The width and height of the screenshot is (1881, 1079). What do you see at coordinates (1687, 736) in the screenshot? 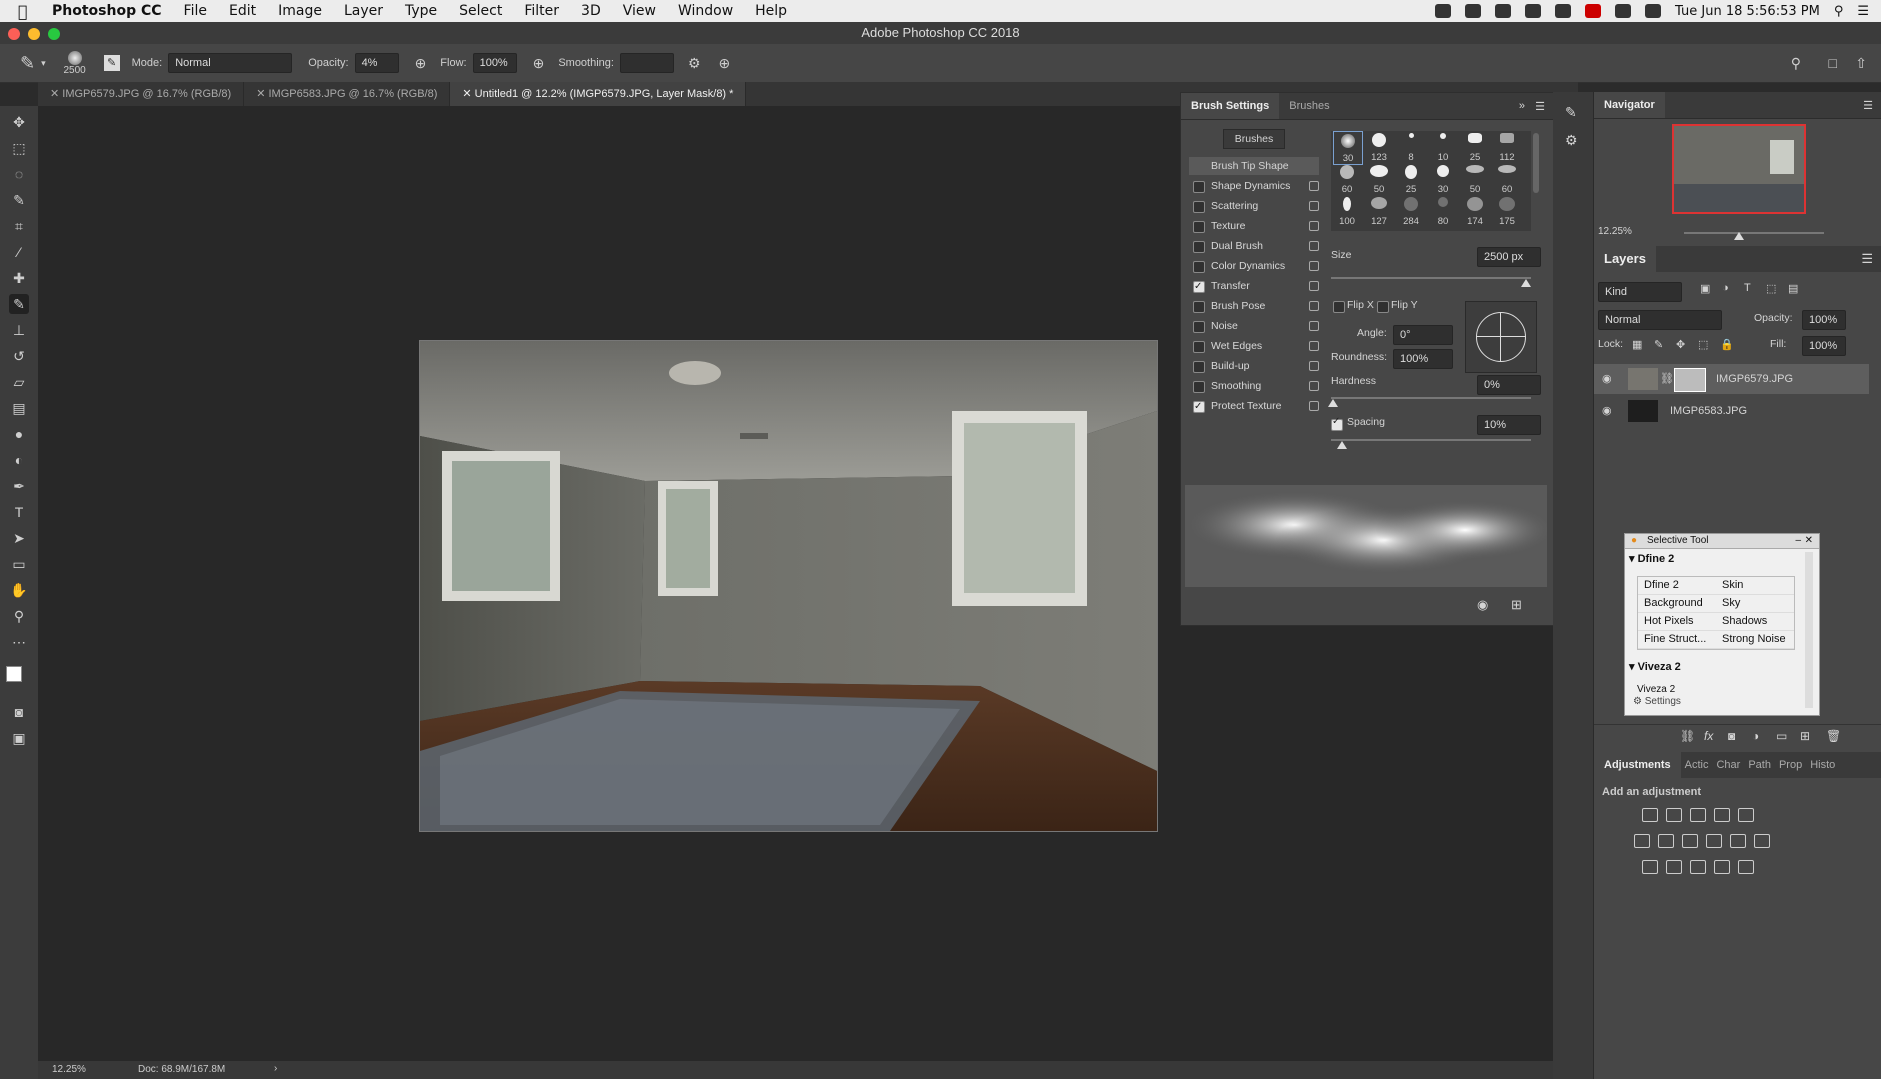
I see `link-layers-icon: ⛓` at bounding box center [1687, 736].